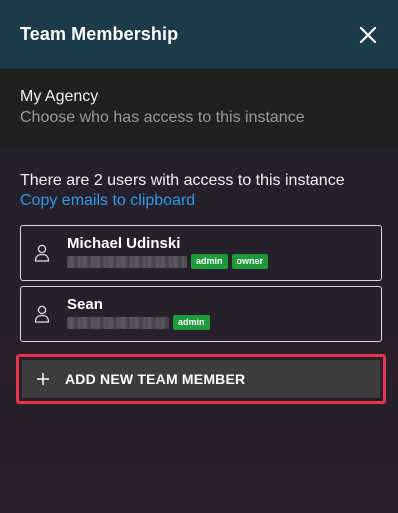  I want to click on member-card: Michael Udinski admin owner, so click(201, 253).